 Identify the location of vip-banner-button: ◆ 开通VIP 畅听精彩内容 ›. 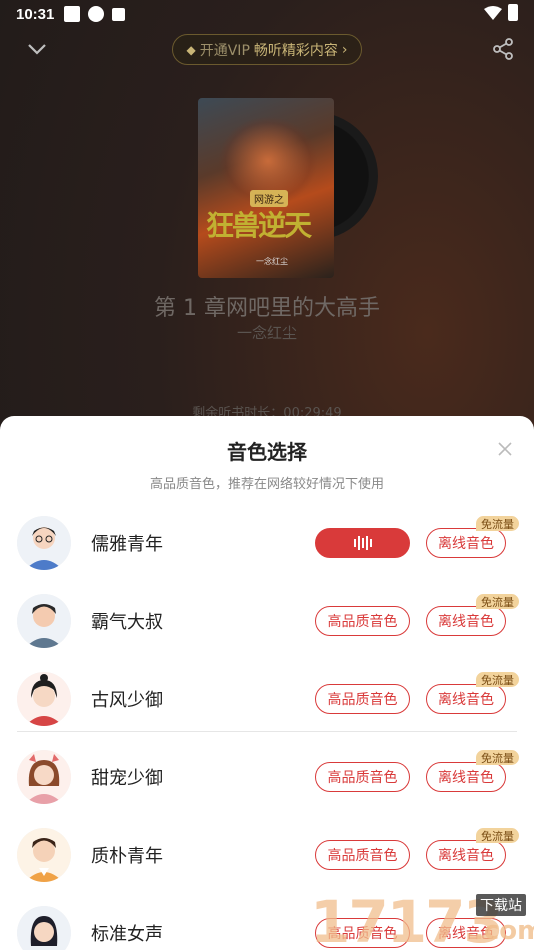
(267, 49).